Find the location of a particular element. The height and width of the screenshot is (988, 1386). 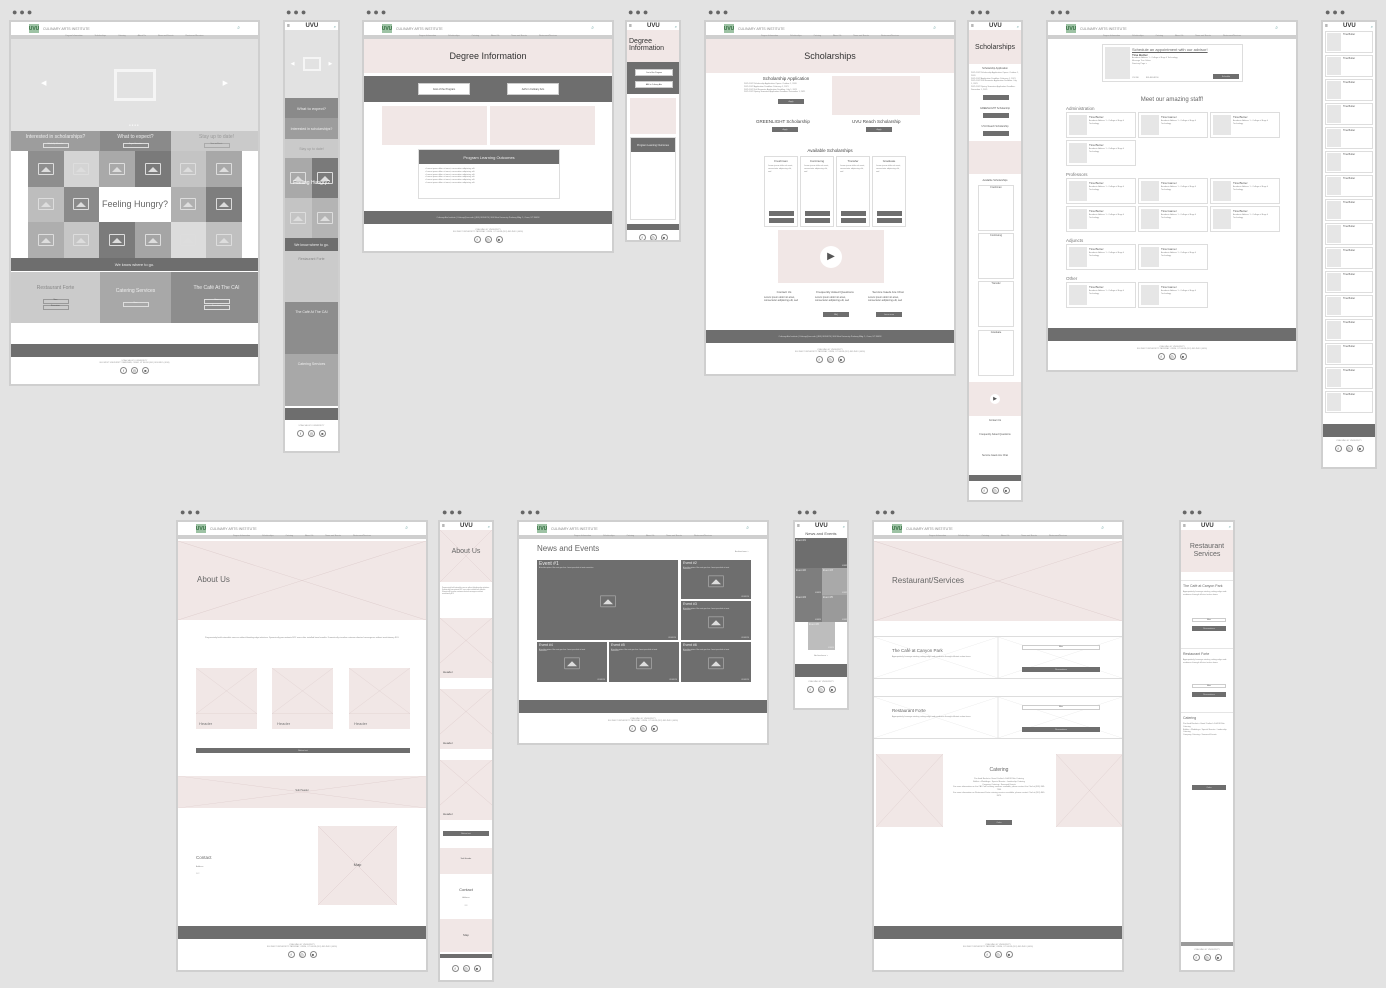

cost-of-program-button: Cost of the Program is located at coordinates (654, 72).